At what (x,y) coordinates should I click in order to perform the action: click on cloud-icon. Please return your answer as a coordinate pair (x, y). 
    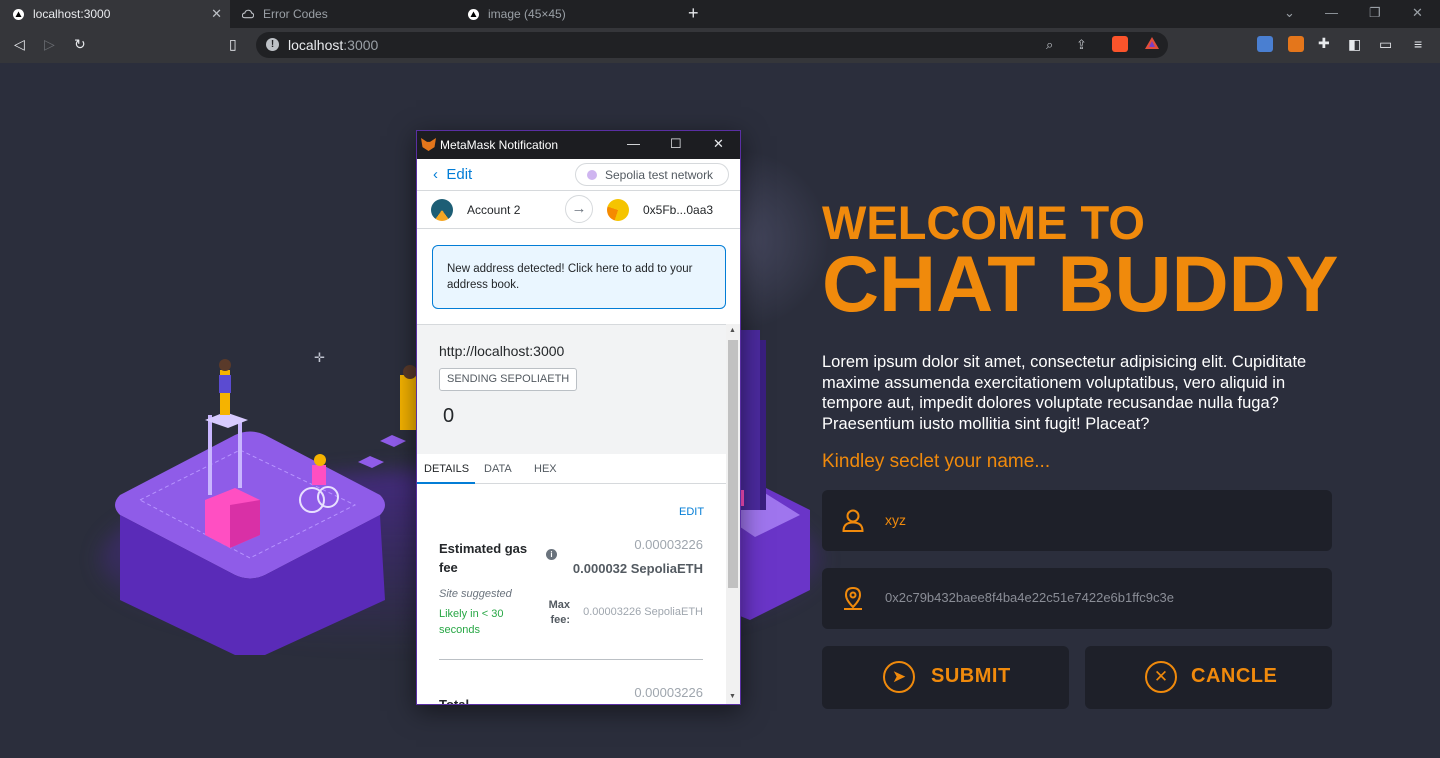
    Looking at the image, I should click on (248, 14).